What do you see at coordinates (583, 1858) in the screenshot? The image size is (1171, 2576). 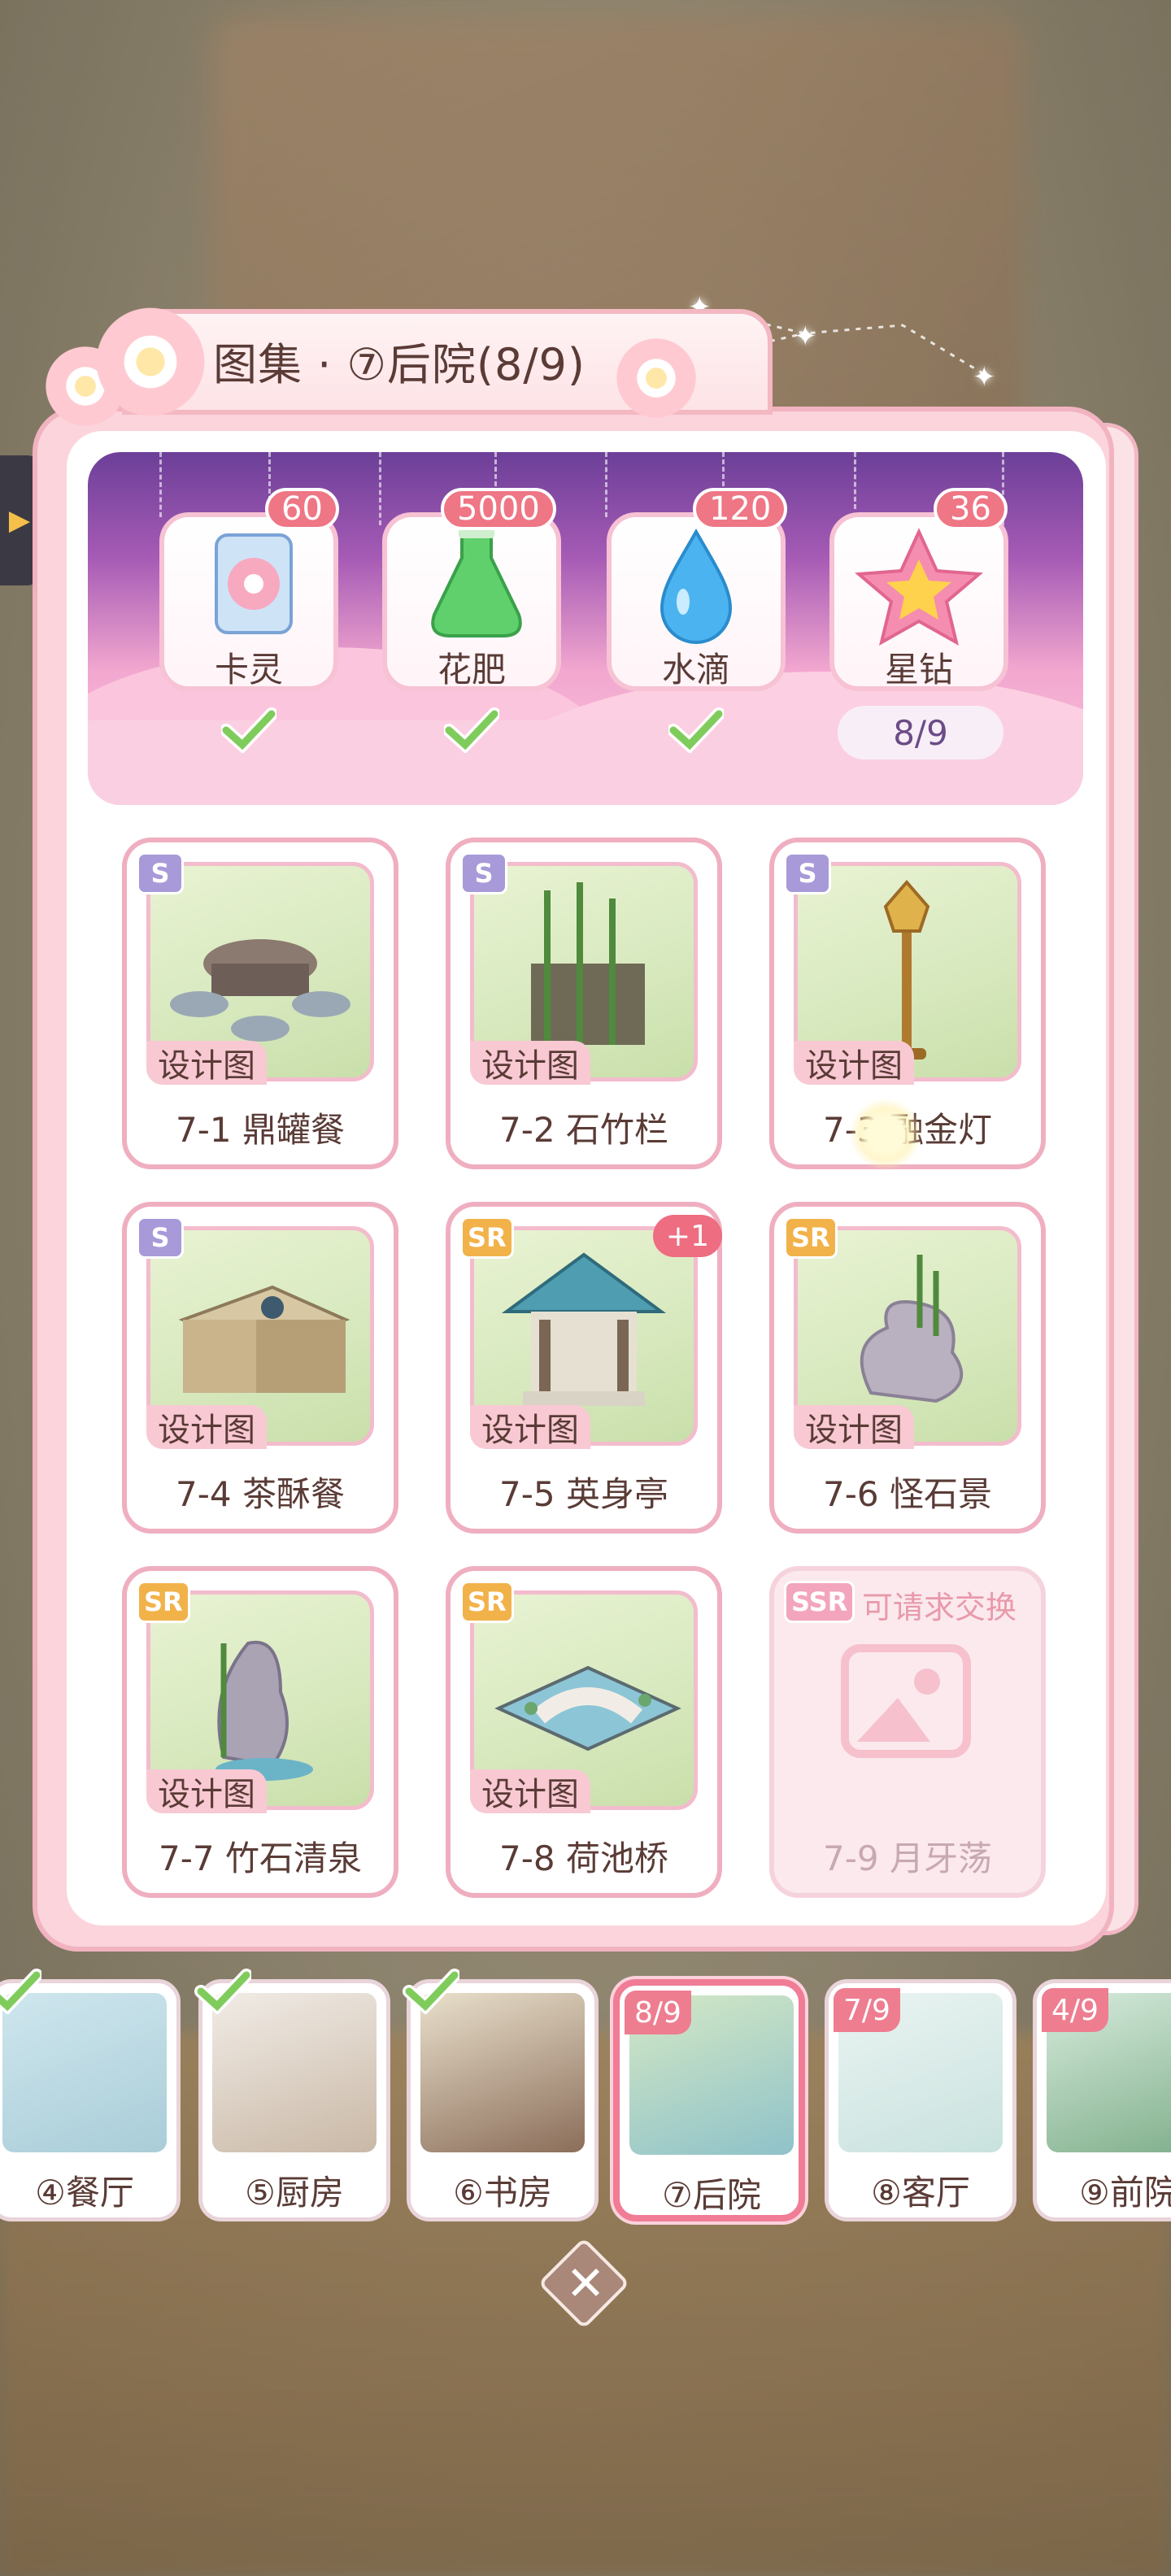 I see `item-name: 7-8 荷池桥` at bounding box center [583, 1858].